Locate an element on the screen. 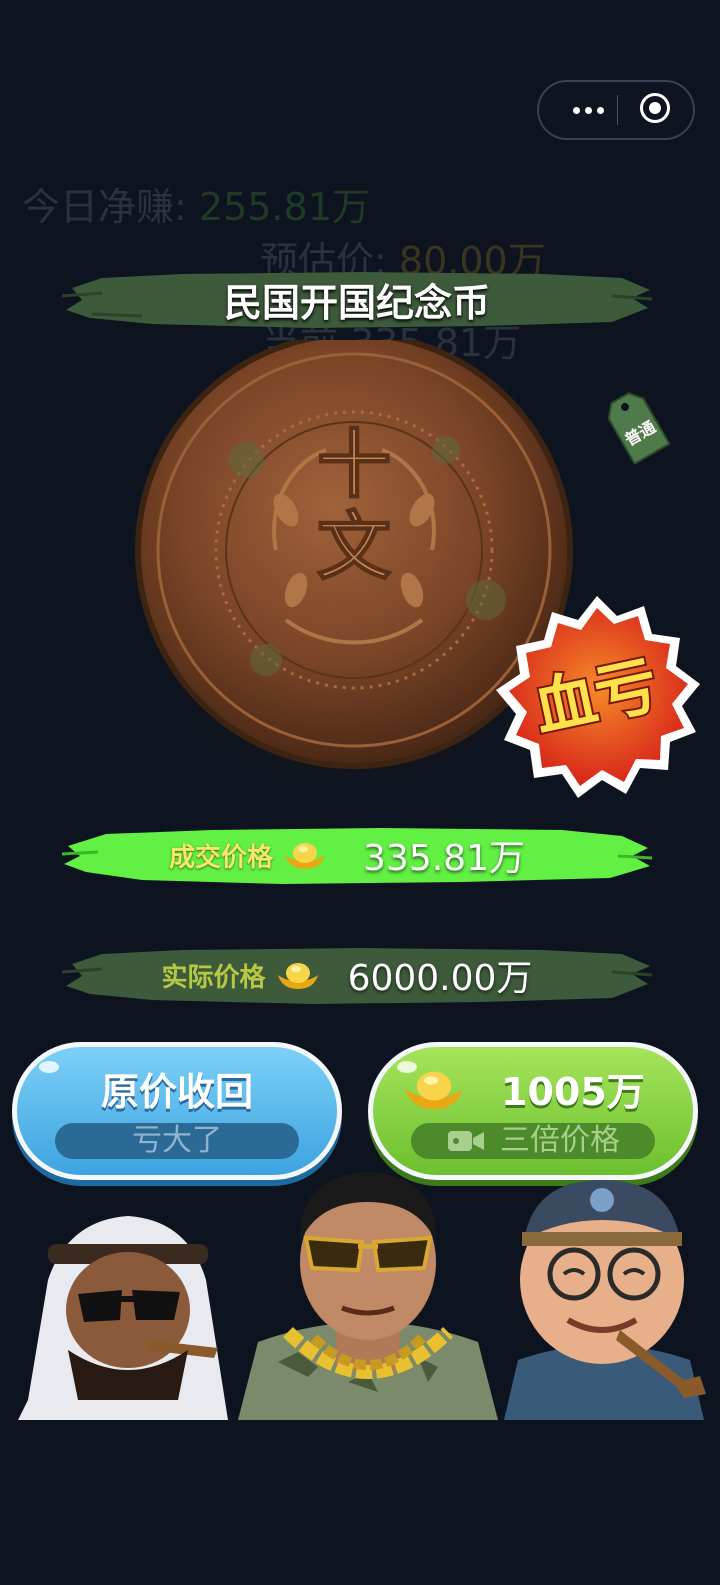  deal-price-value: 335.81万 is located at coordinates (444, 858).